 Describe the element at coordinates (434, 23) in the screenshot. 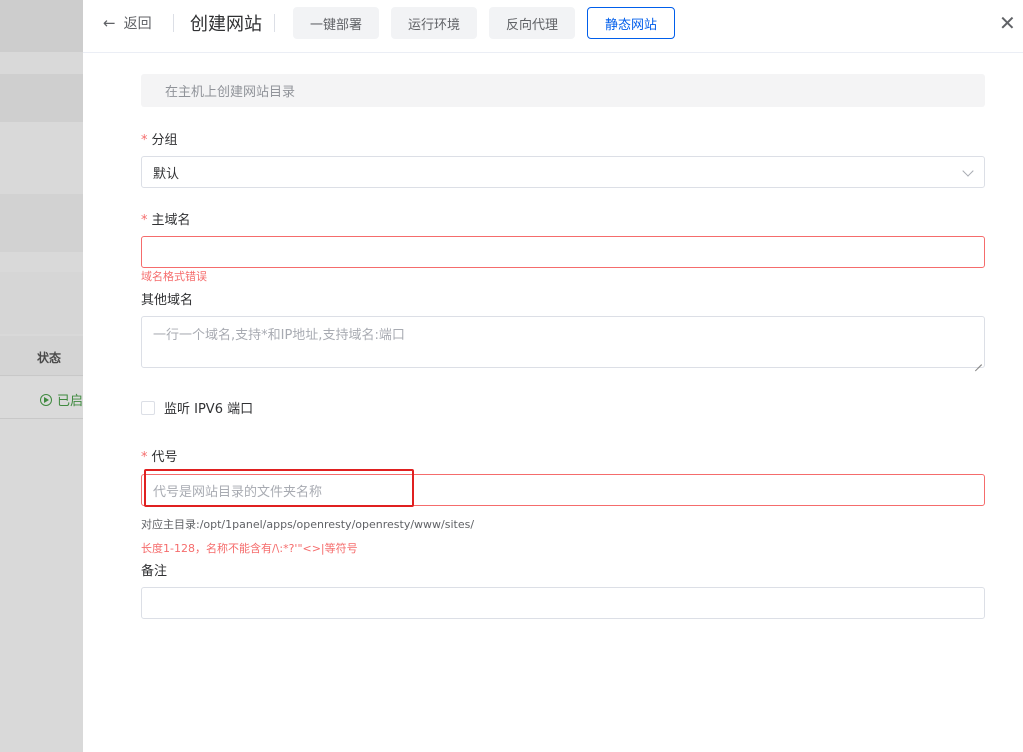

I see `tab-runtime: 运行环境` at that location.